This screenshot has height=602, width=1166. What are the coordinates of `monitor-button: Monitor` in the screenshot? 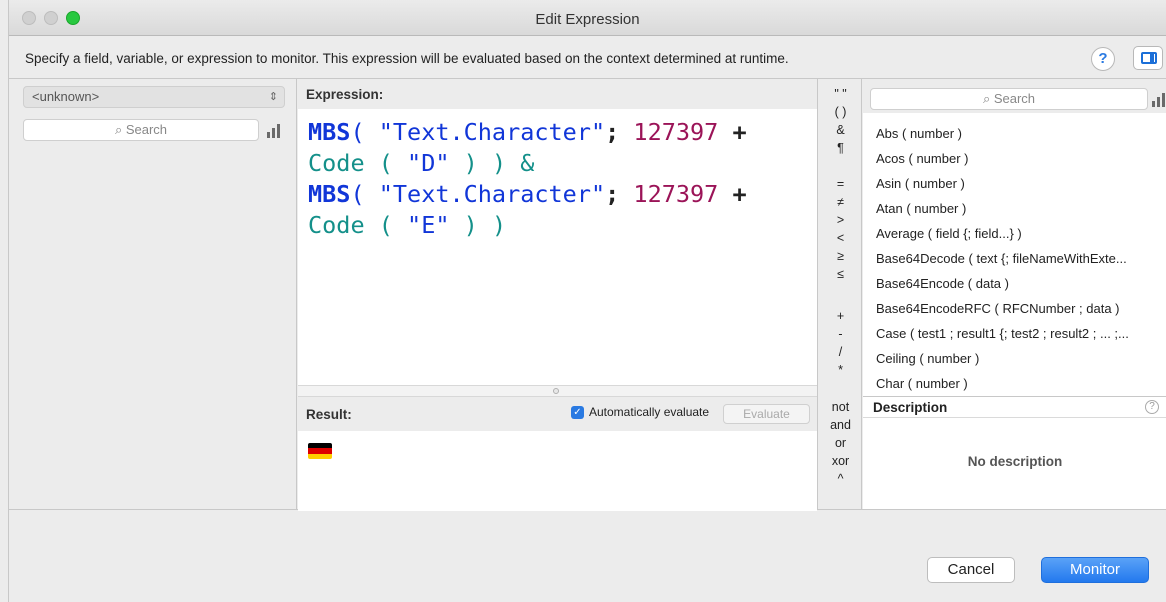 It's located at (1095, 570).